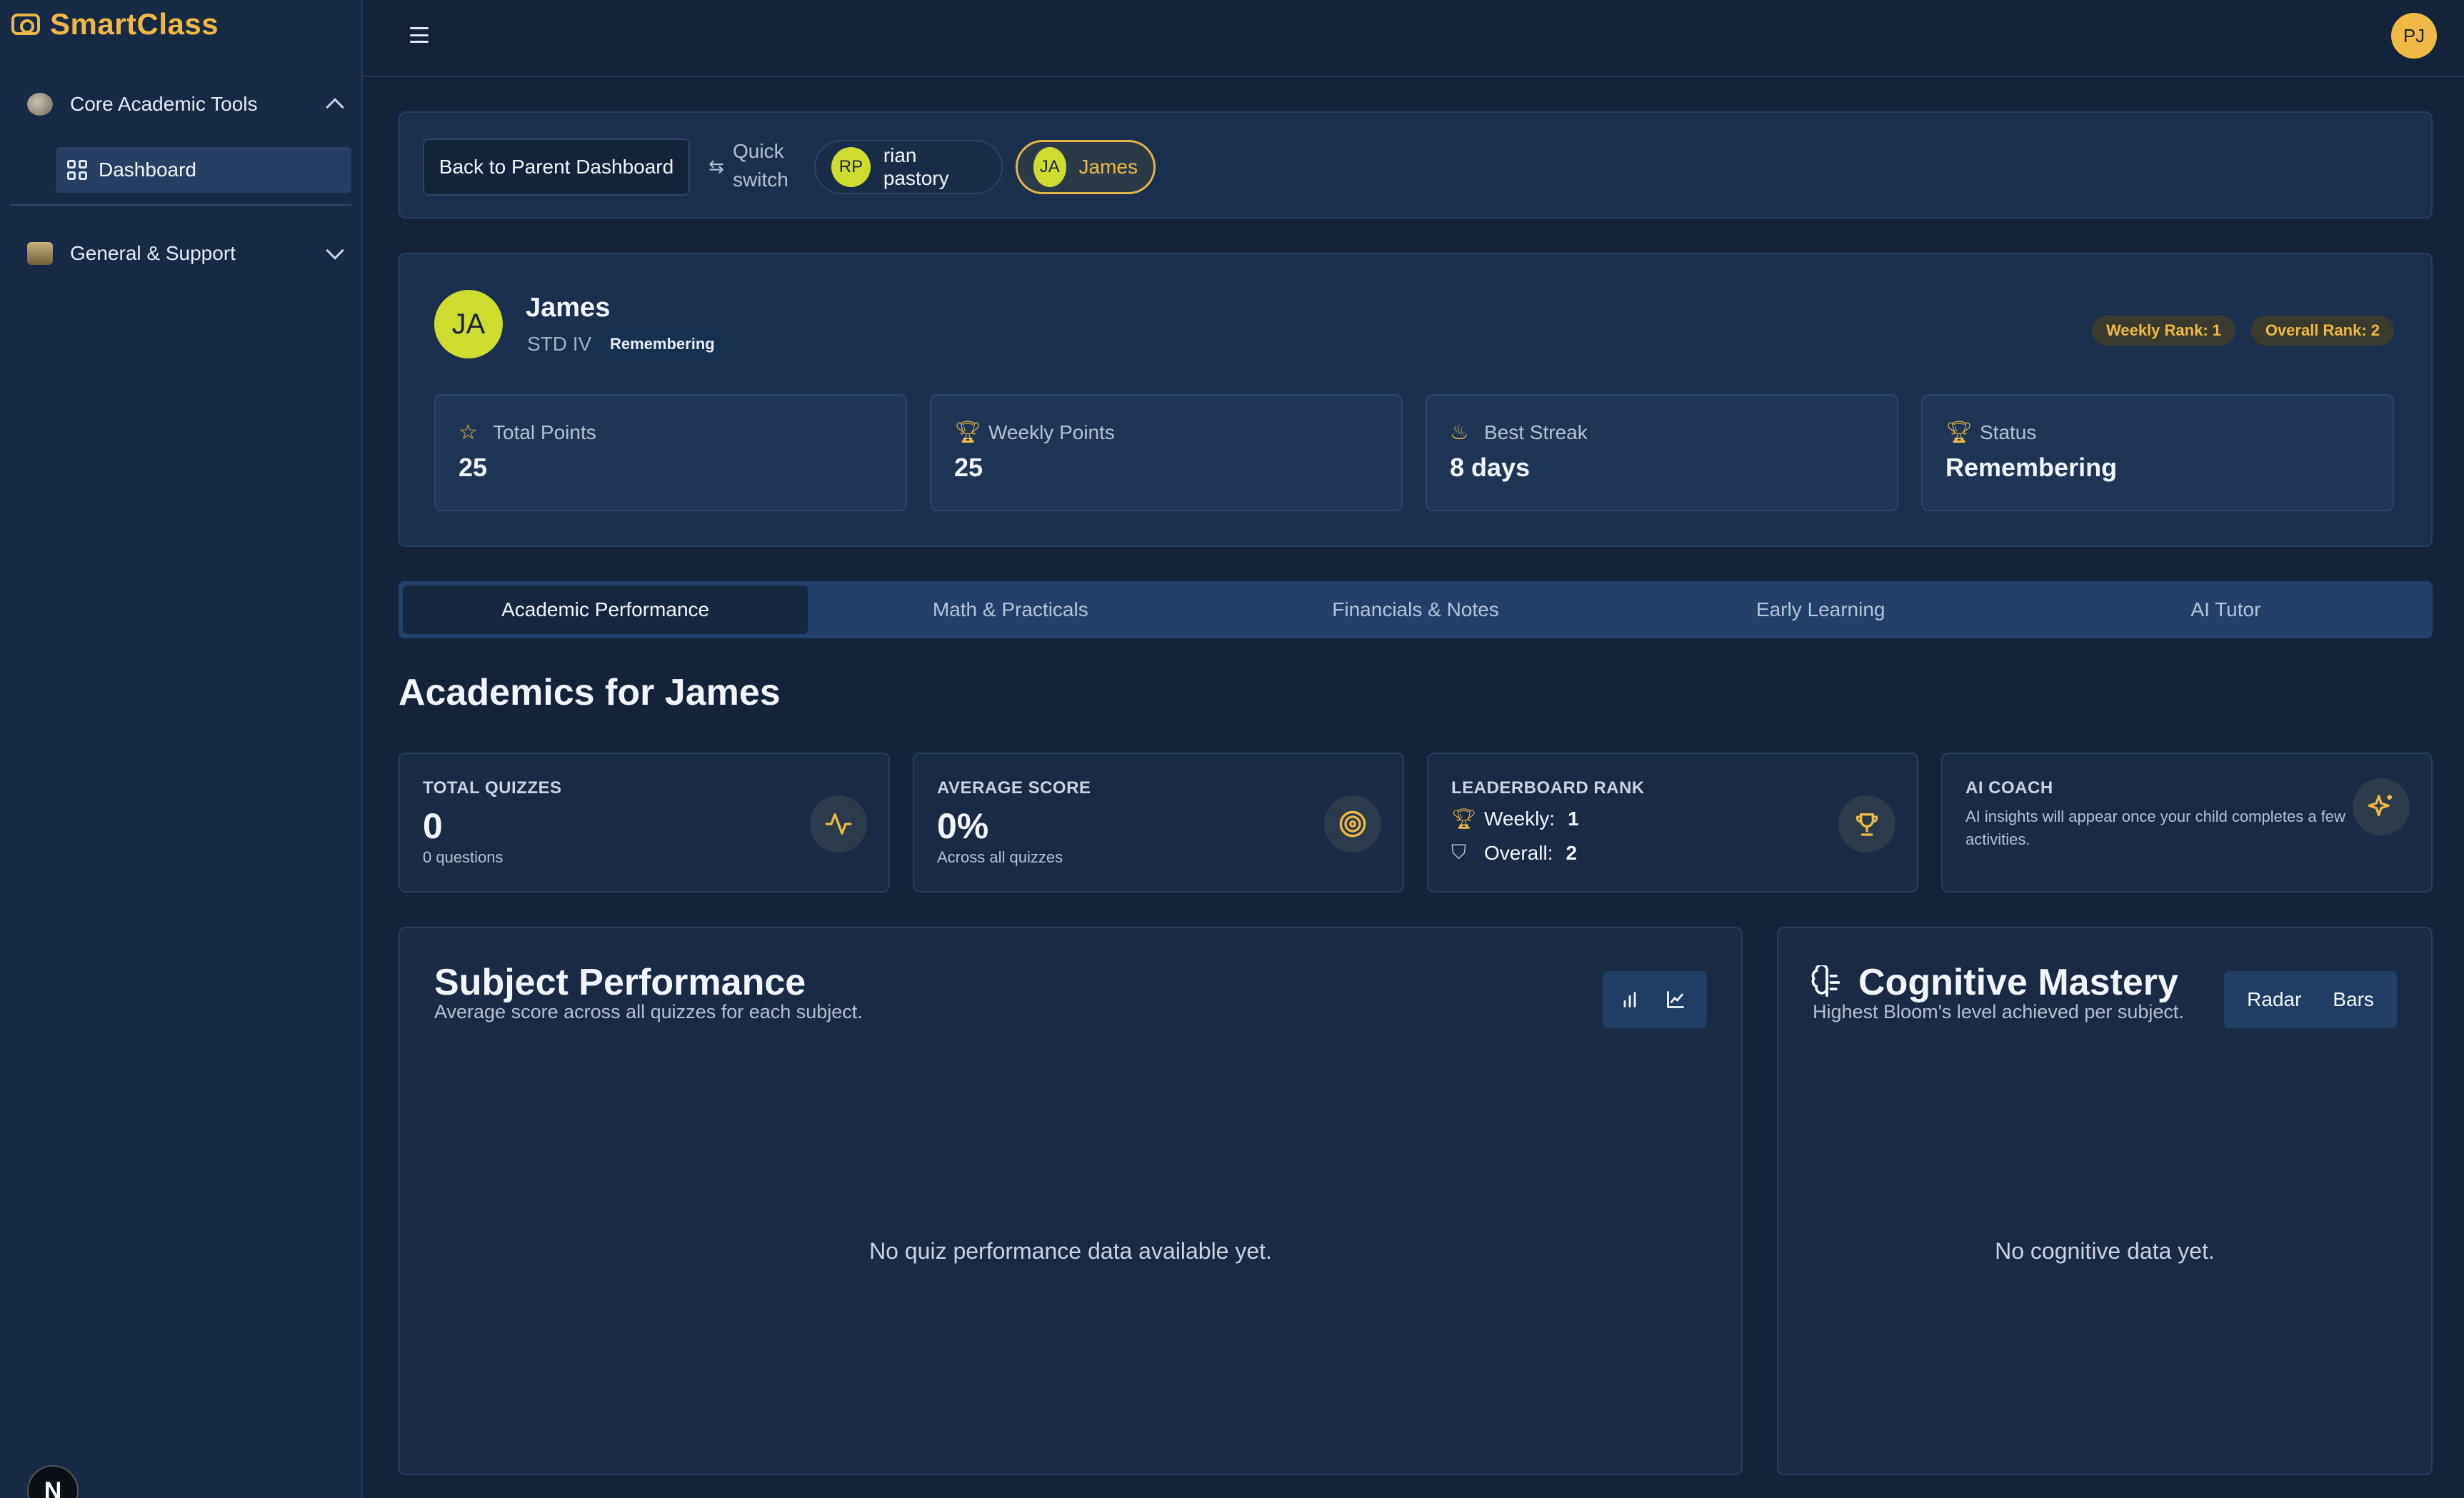  Describe the element at coordinates (1536, 432) in the screenshot. I see `stat-label: Best Streak` at that location.